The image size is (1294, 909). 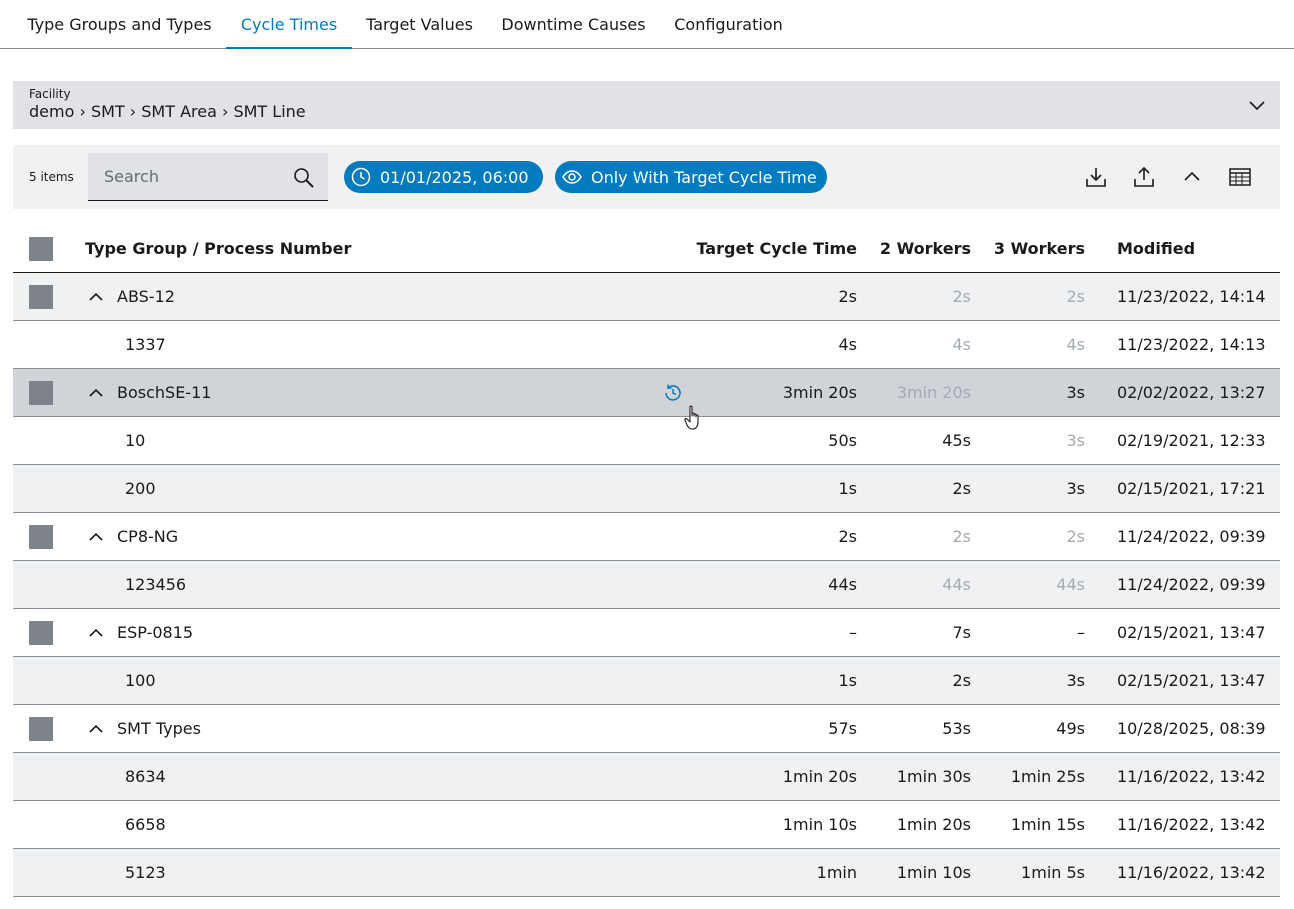 What do you see at coordinates (1070, 728) in the screenshot?
I see `three-workers-time: 49s` at bounding box center [1070, 728].